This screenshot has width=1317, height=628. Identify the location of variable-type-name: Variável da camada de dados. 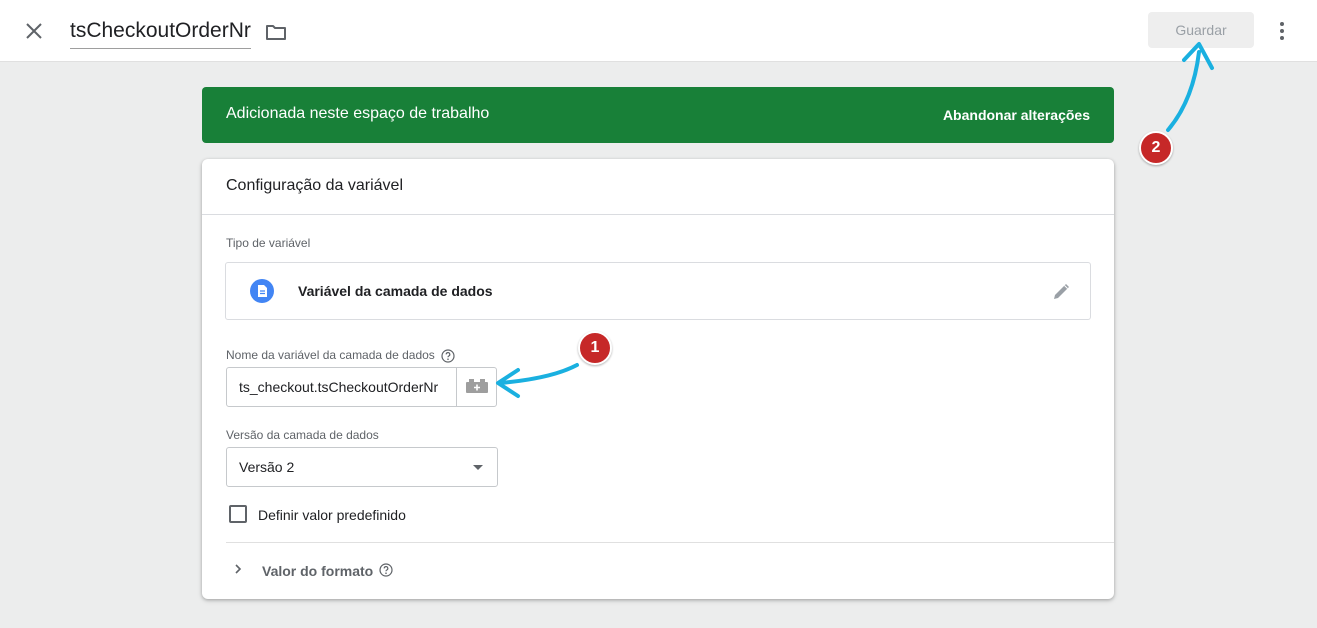
(395, 291).